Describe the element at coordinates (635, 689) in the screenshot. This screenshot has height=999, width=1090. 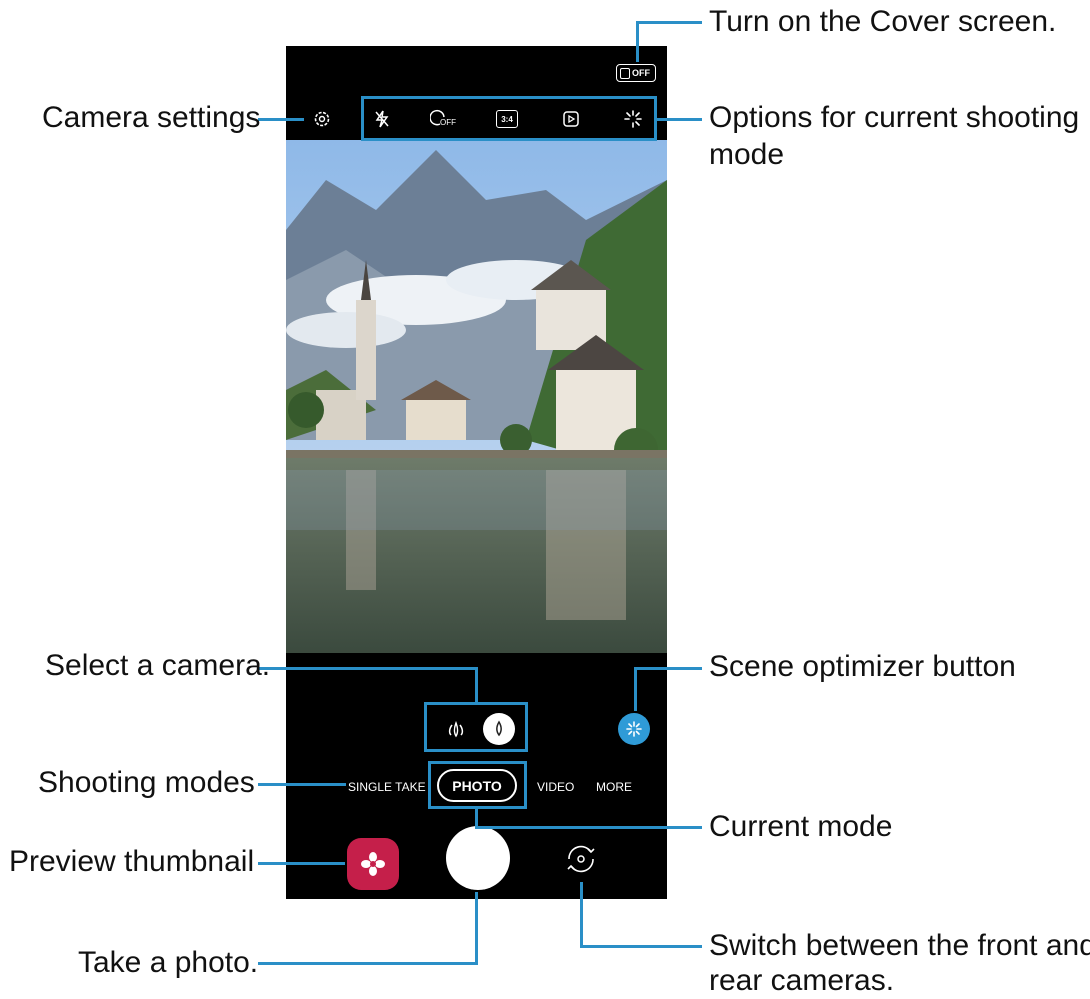
I see `scene-callout-v` at that location.